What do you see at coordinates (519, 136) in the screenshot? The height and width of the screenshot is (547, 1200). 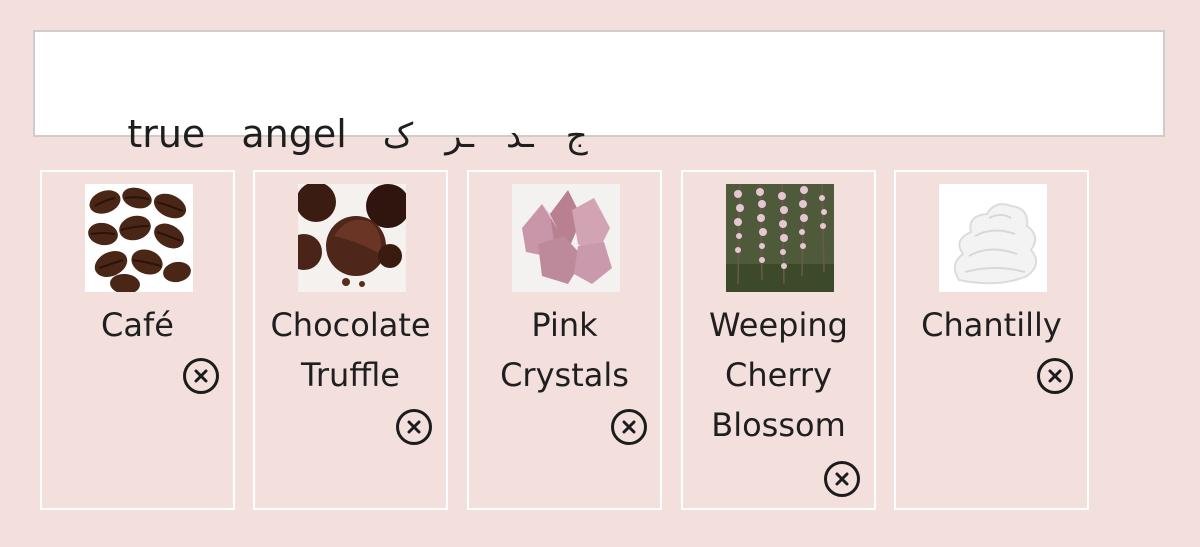 I see `search-glyph-3: ـد` at bounding box center [519, 136].